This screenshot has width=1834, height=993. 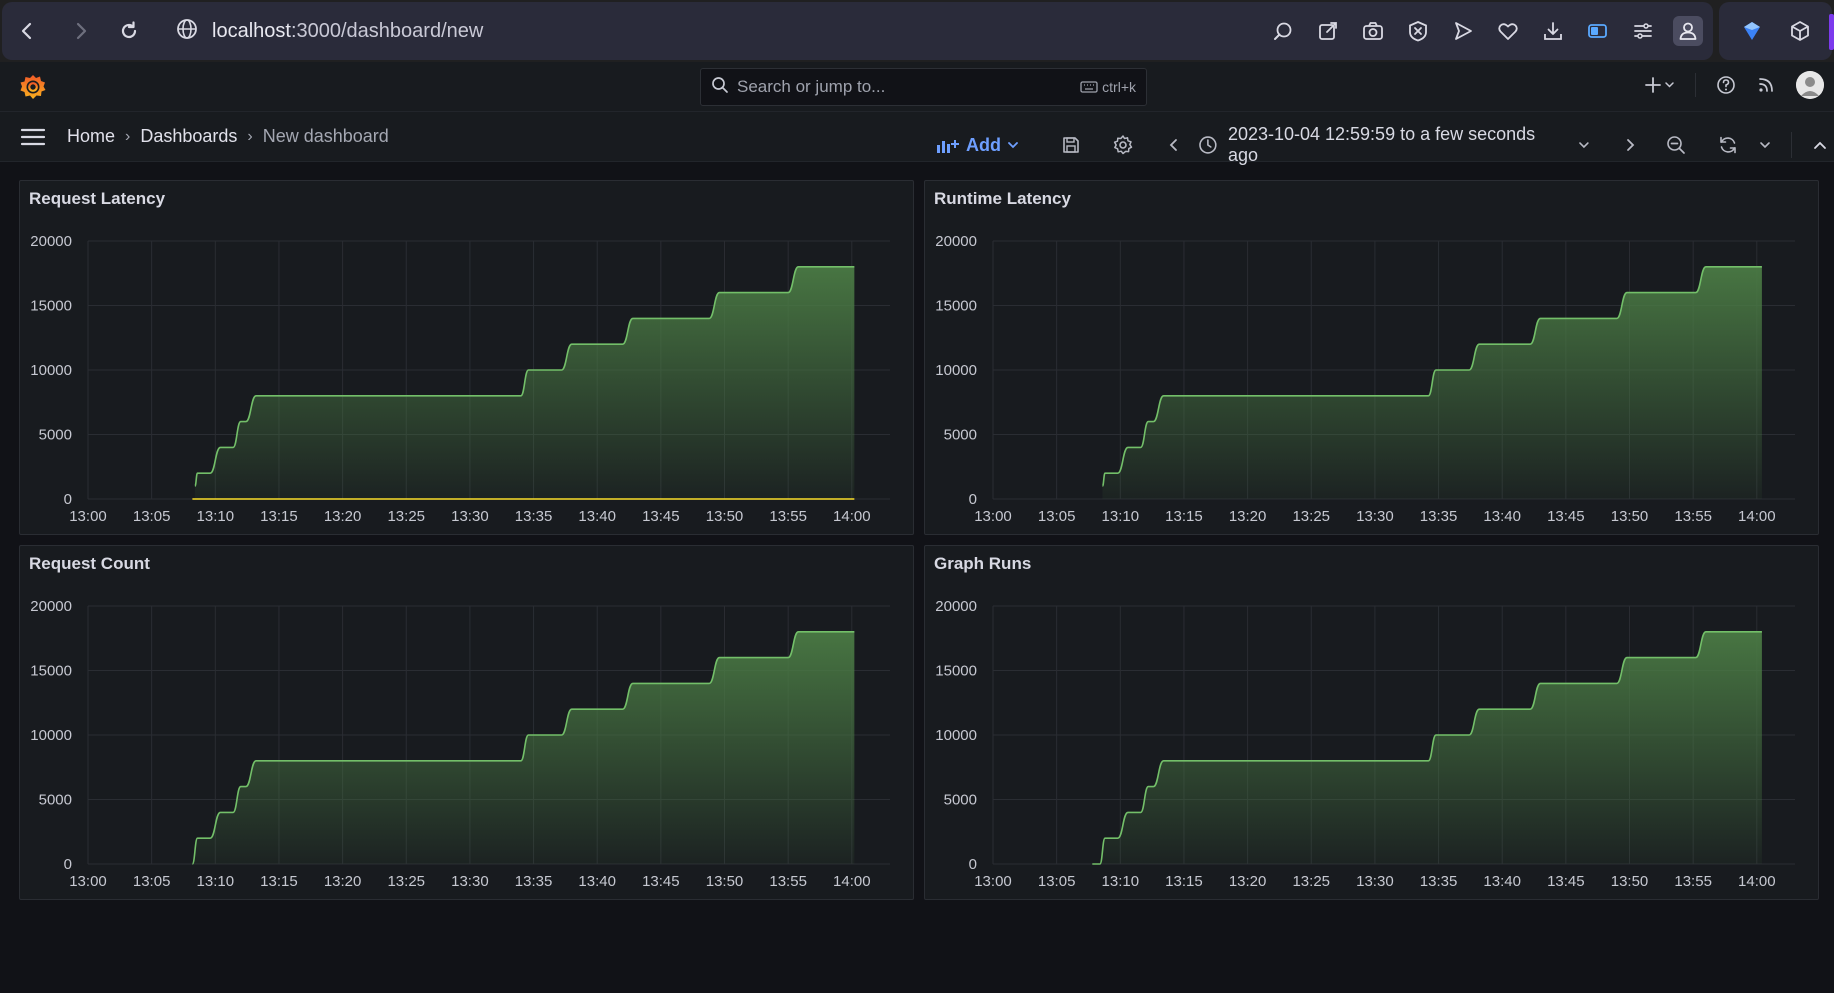 What do you see at coordinates (1463, 31) in the screenshot?
I see `send-icon` at bounding box center [1463, 31].